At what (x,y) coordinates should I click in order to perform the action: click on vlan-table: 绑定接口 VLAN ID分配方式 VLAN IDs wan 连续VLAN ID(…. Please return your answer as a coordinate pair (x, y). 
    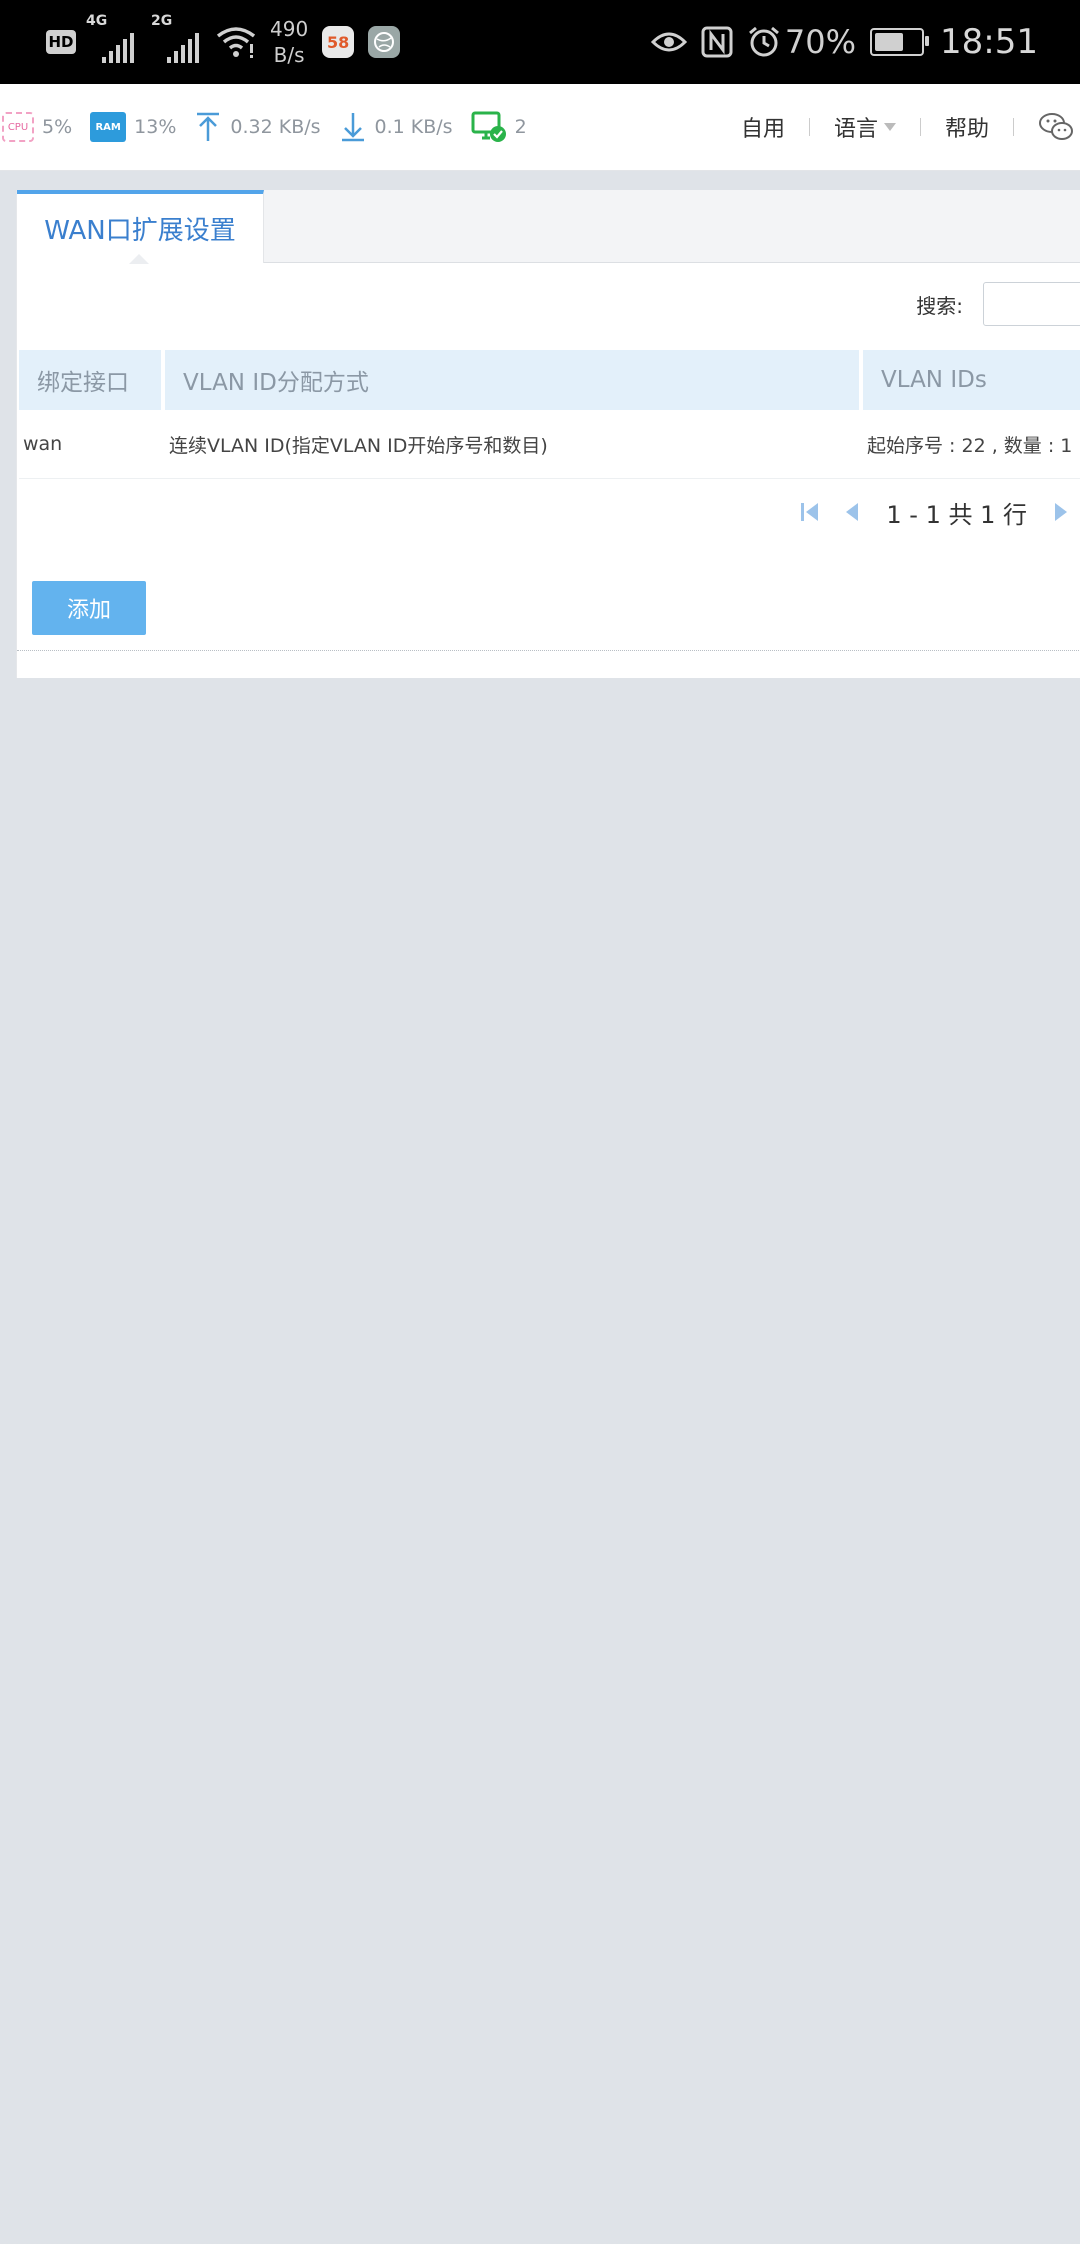
    Looking at the image, I should click on (549, 414).